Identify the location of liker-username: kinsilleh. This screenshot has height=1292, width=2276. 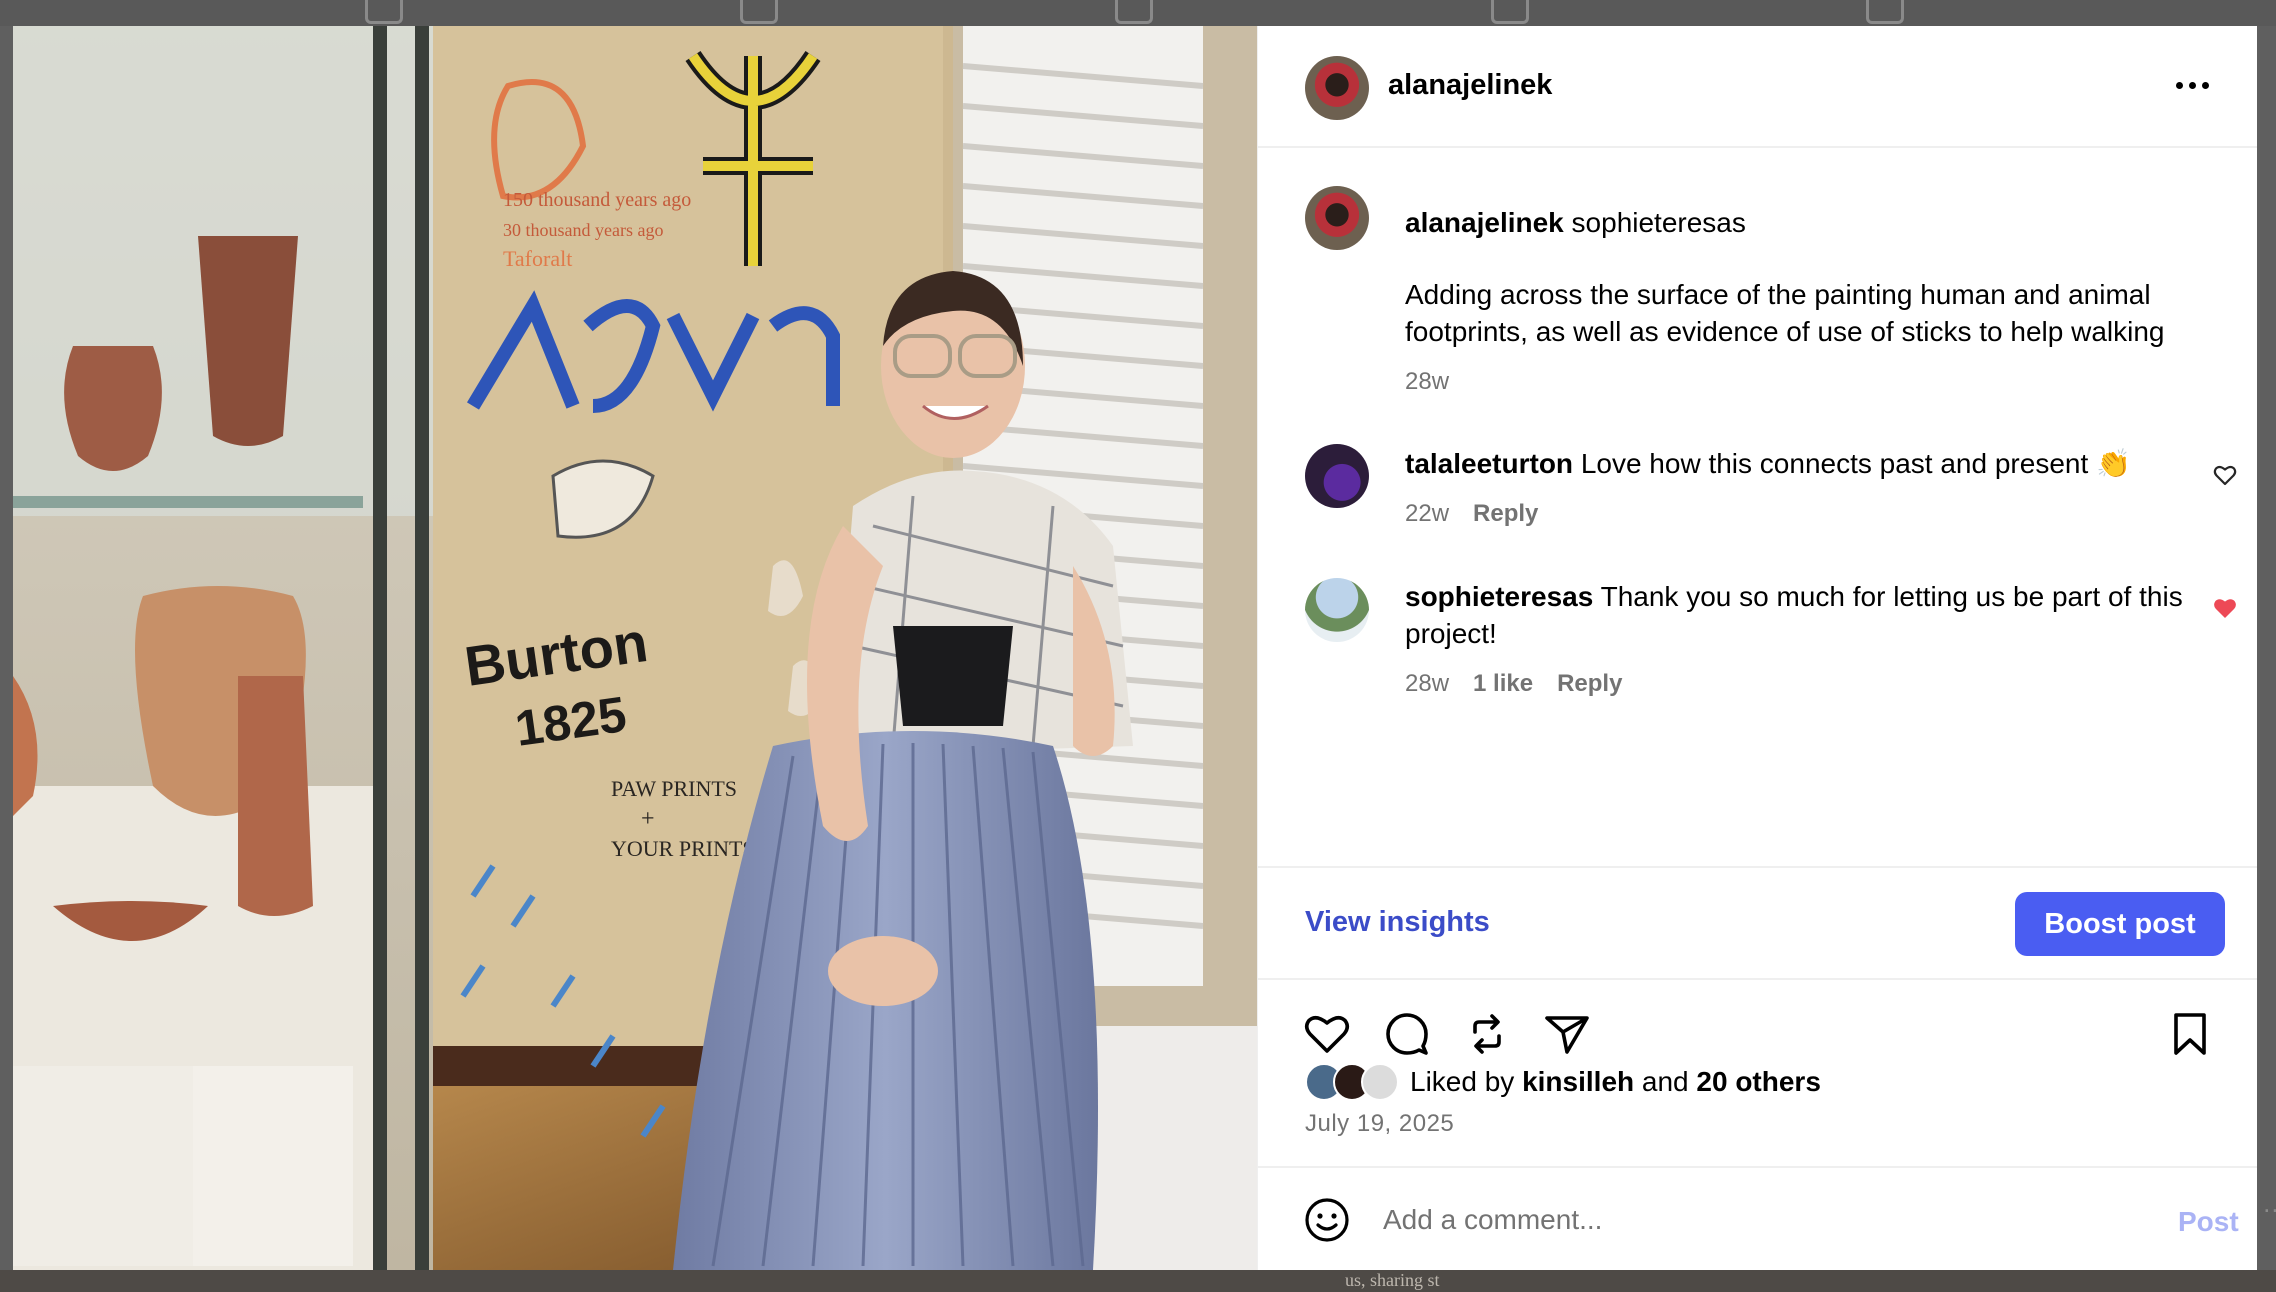
(1578, 1081).